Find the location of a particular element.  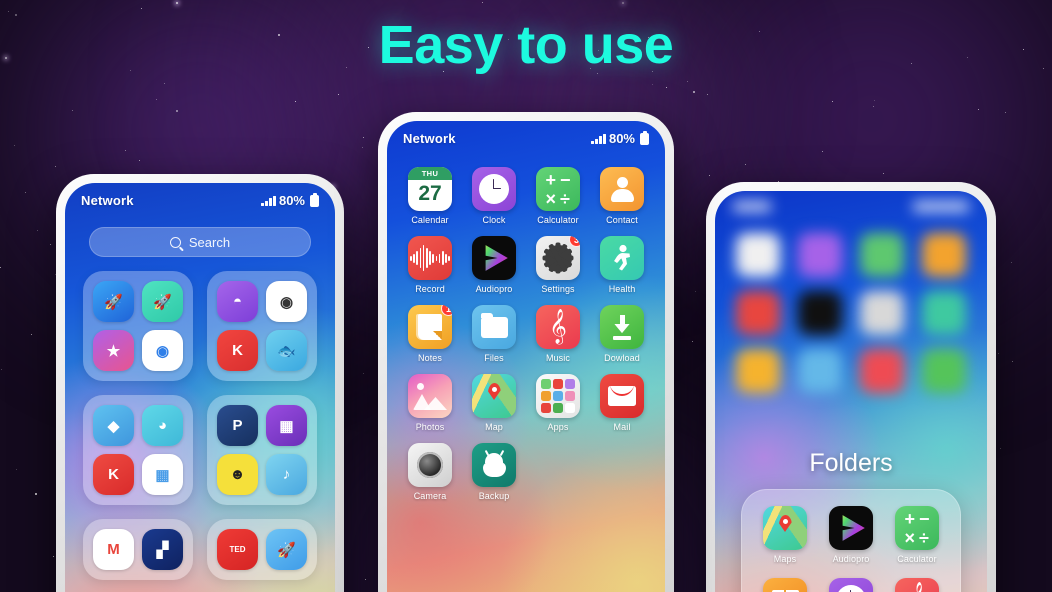

app-settings: 3 Settings is located at coordinates (558, 265).